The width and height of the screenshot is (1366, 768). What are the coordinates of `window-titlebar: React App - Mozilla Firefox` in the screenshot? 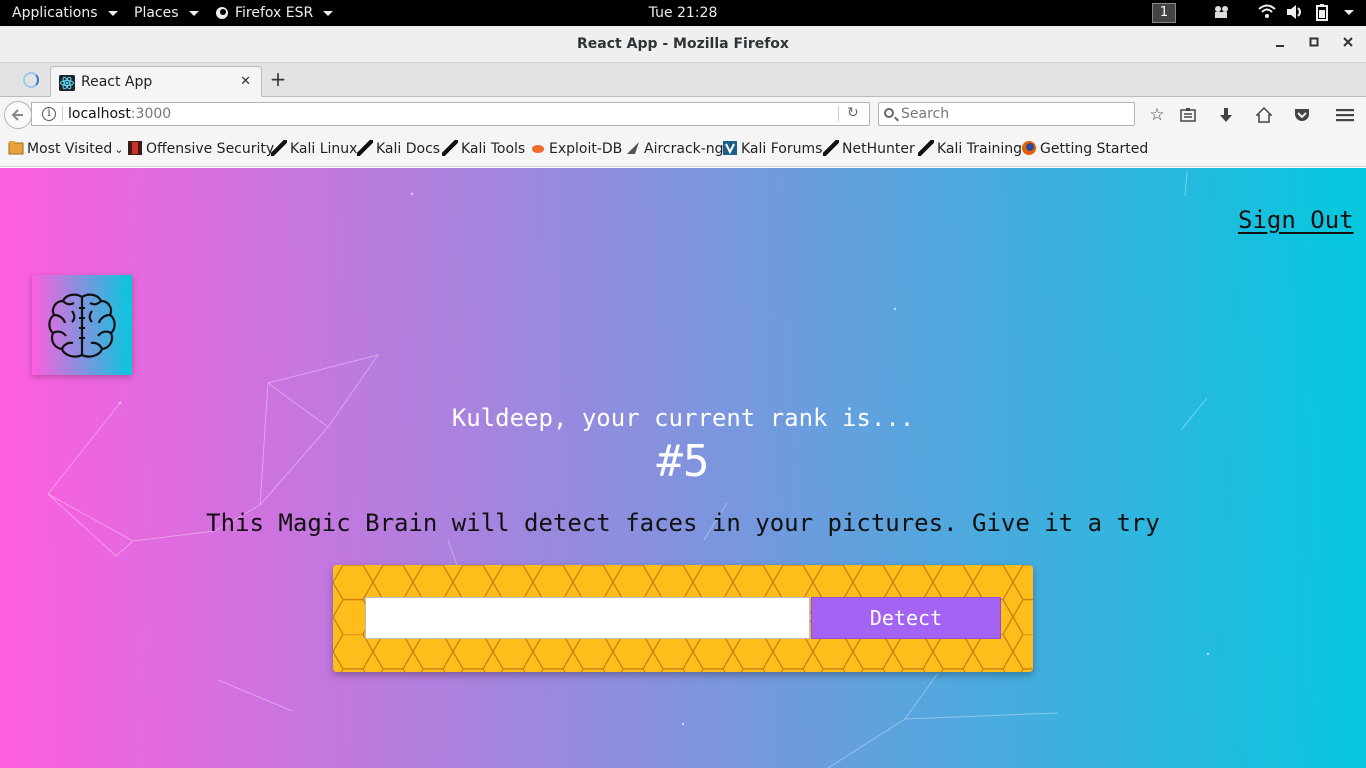 It's located at (683, 44).